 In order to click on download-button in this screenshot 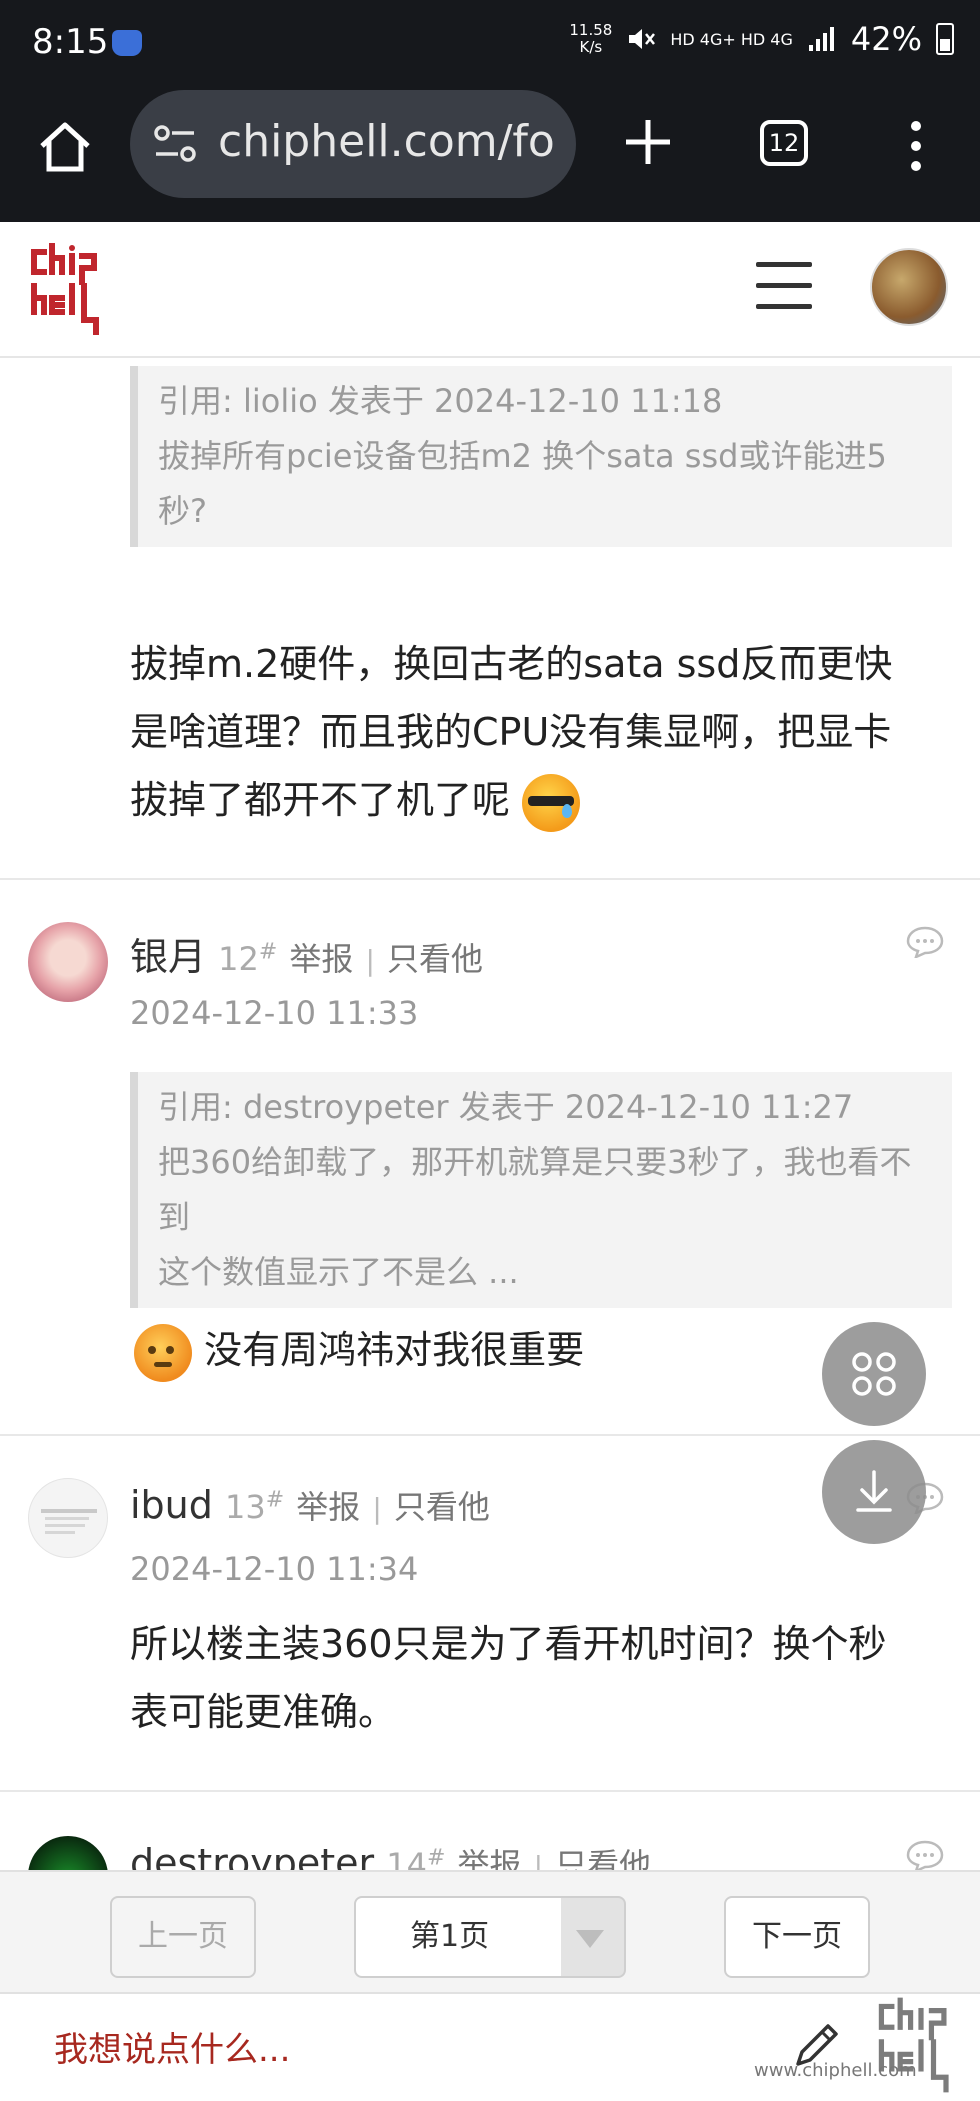, I will do `click(874, 1492)`.